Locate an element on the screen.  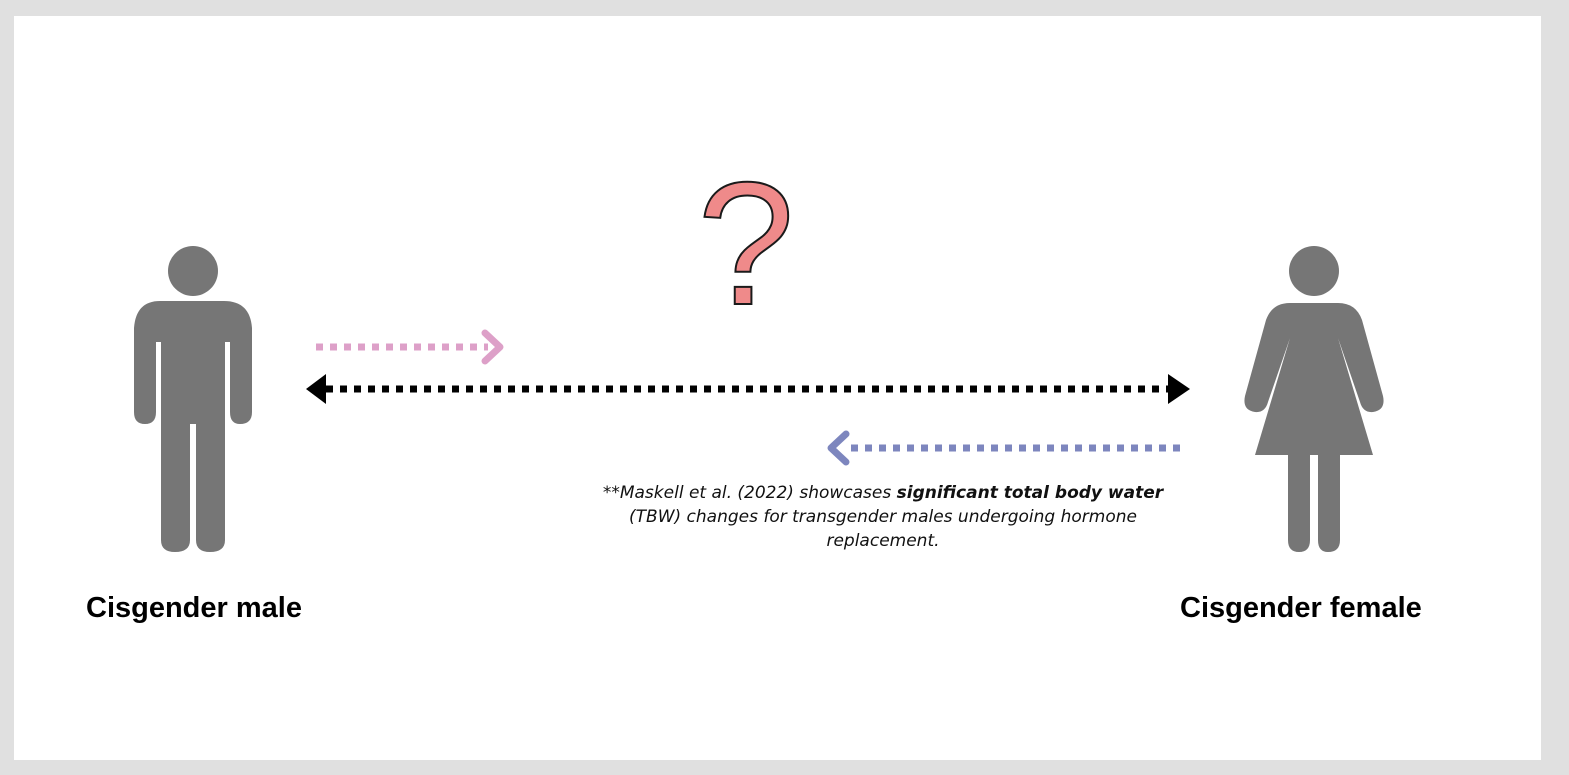
pink-arrow-right is located at coordinates (410, 347).